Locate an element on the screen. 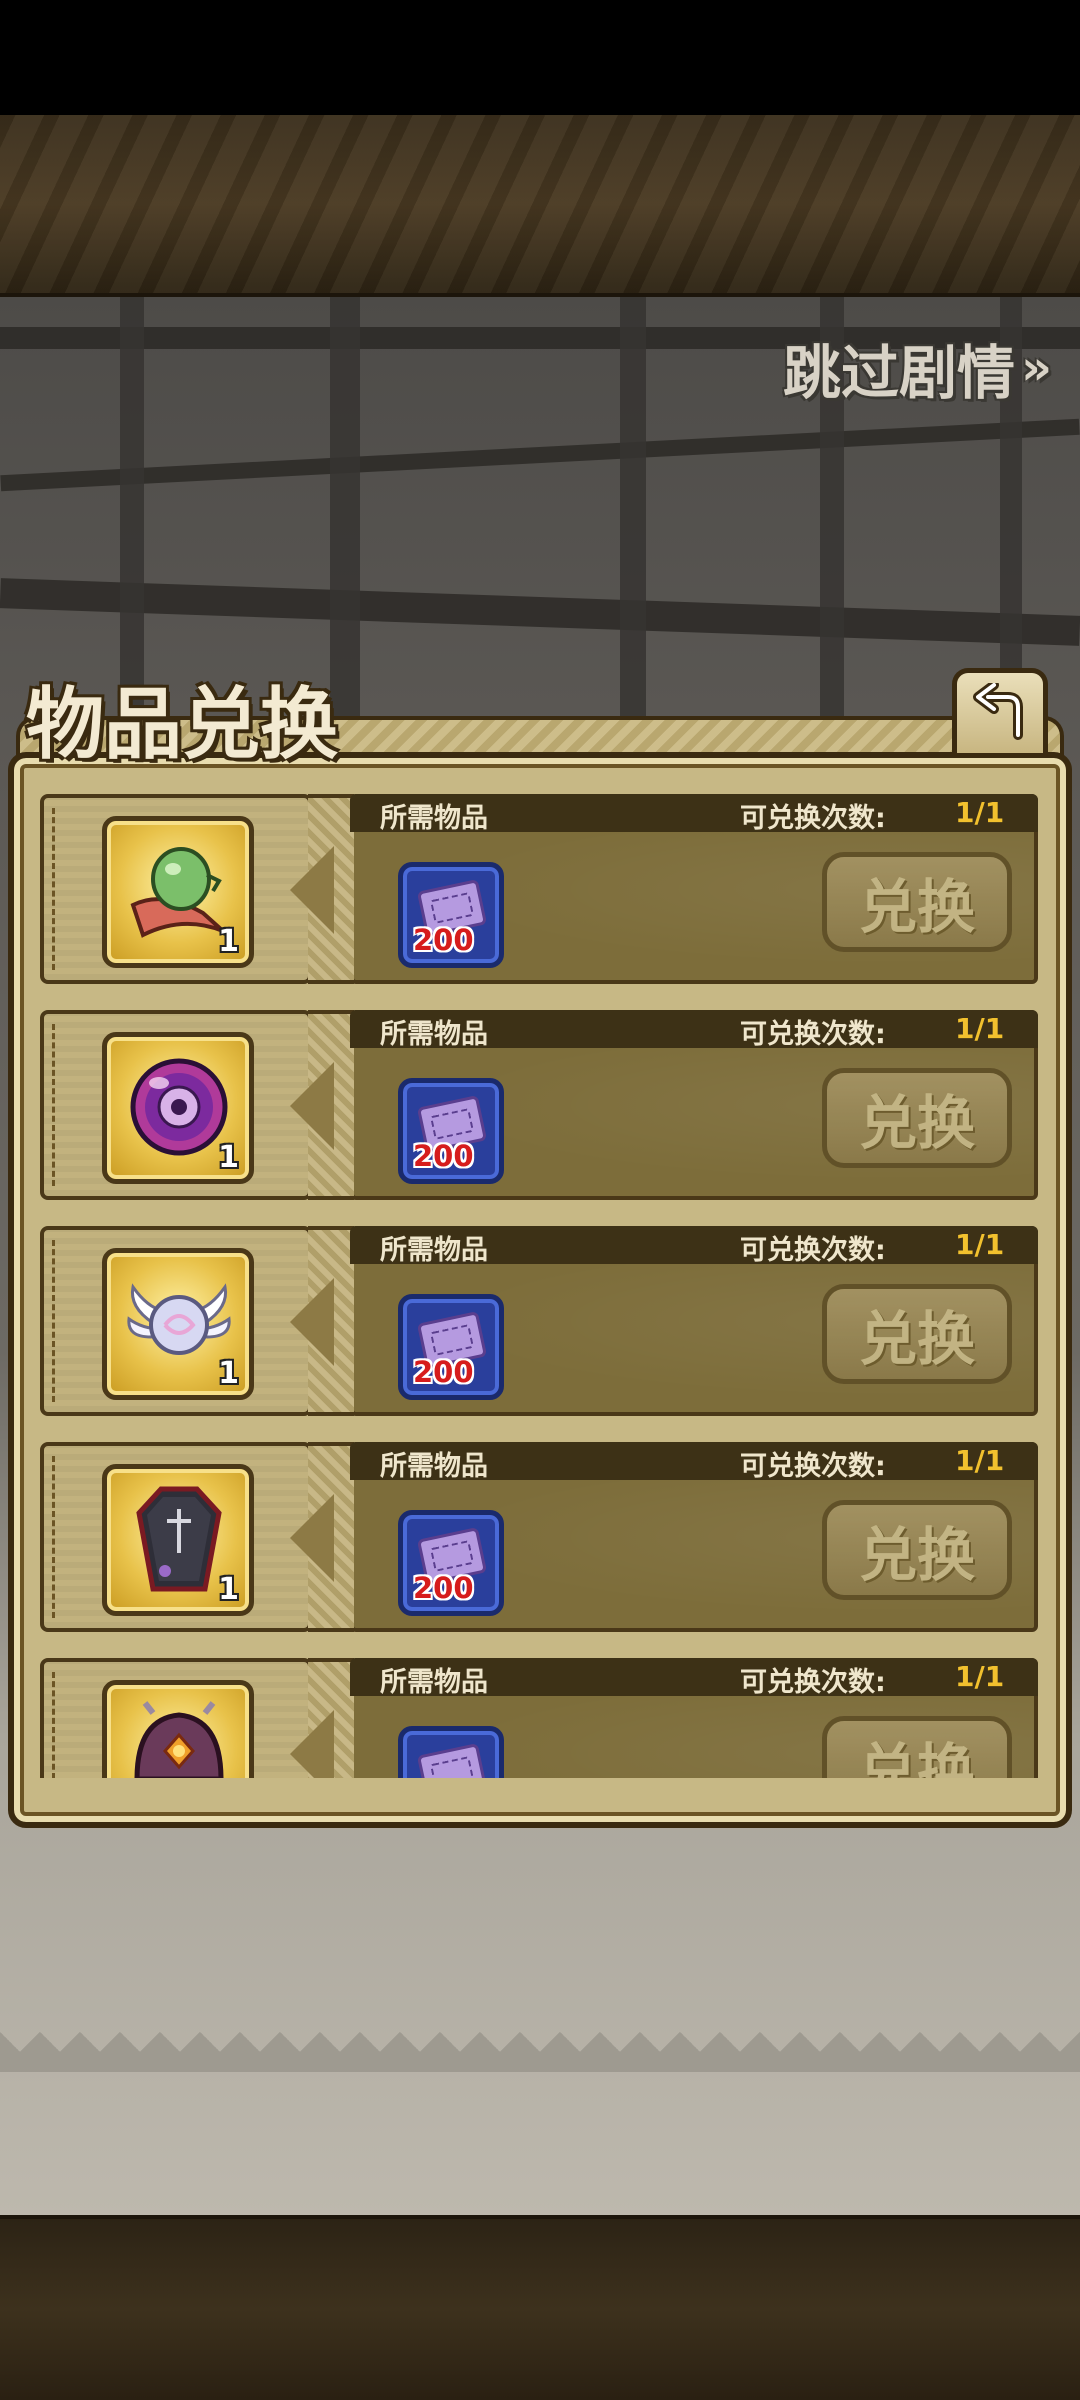  skip-story-label: 跳过剧情 is located at coordinates (898, 373).